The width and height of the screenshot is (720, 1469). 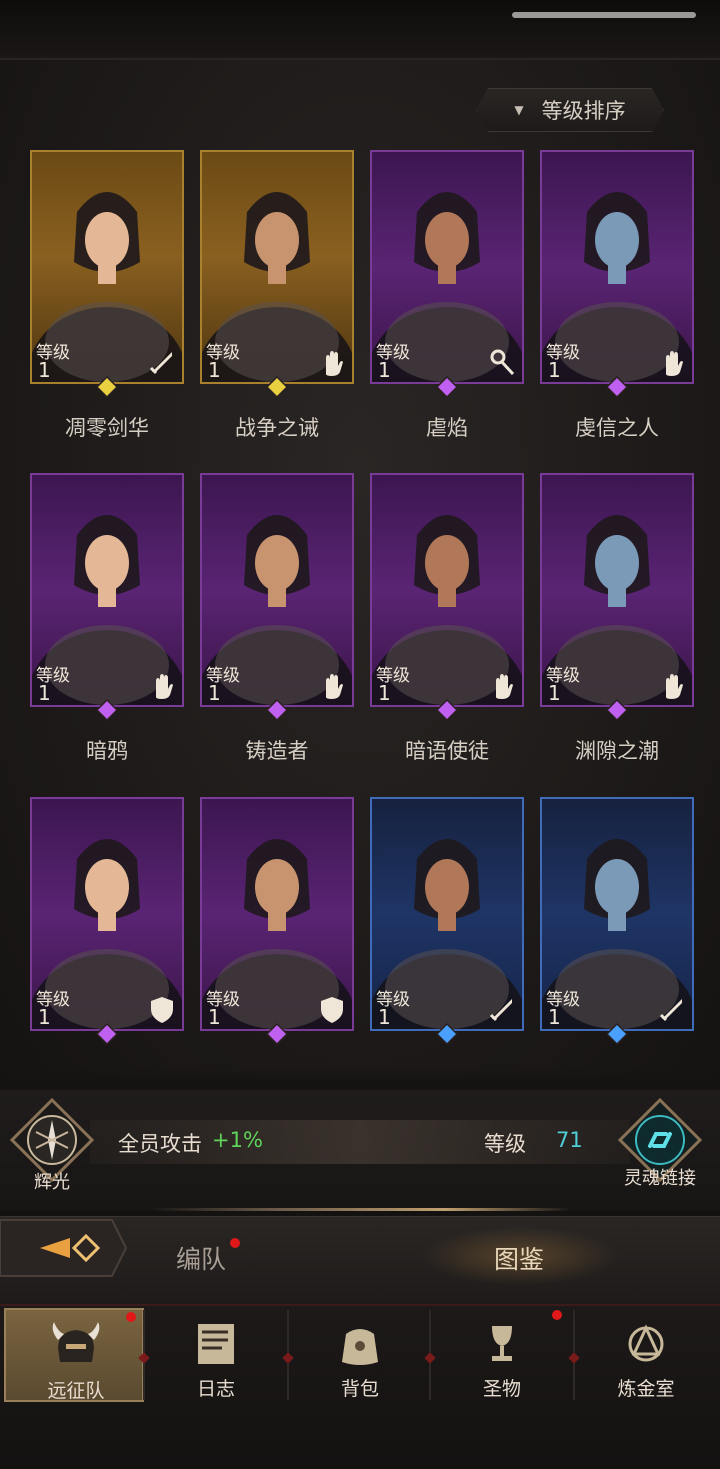 I want to click on nav-label: 远征队, so click(x=76, y=1391).